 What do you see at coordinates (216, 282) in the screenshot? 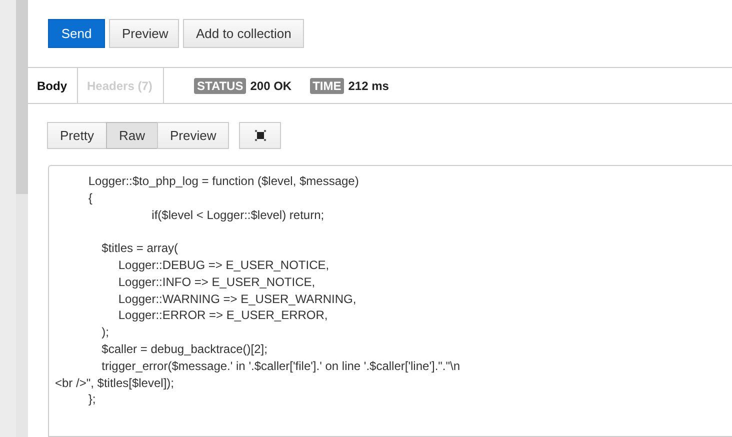
I see `code-line: Logger::INFO => E_USER_NOTICE,` at bounding box center [216, 282].